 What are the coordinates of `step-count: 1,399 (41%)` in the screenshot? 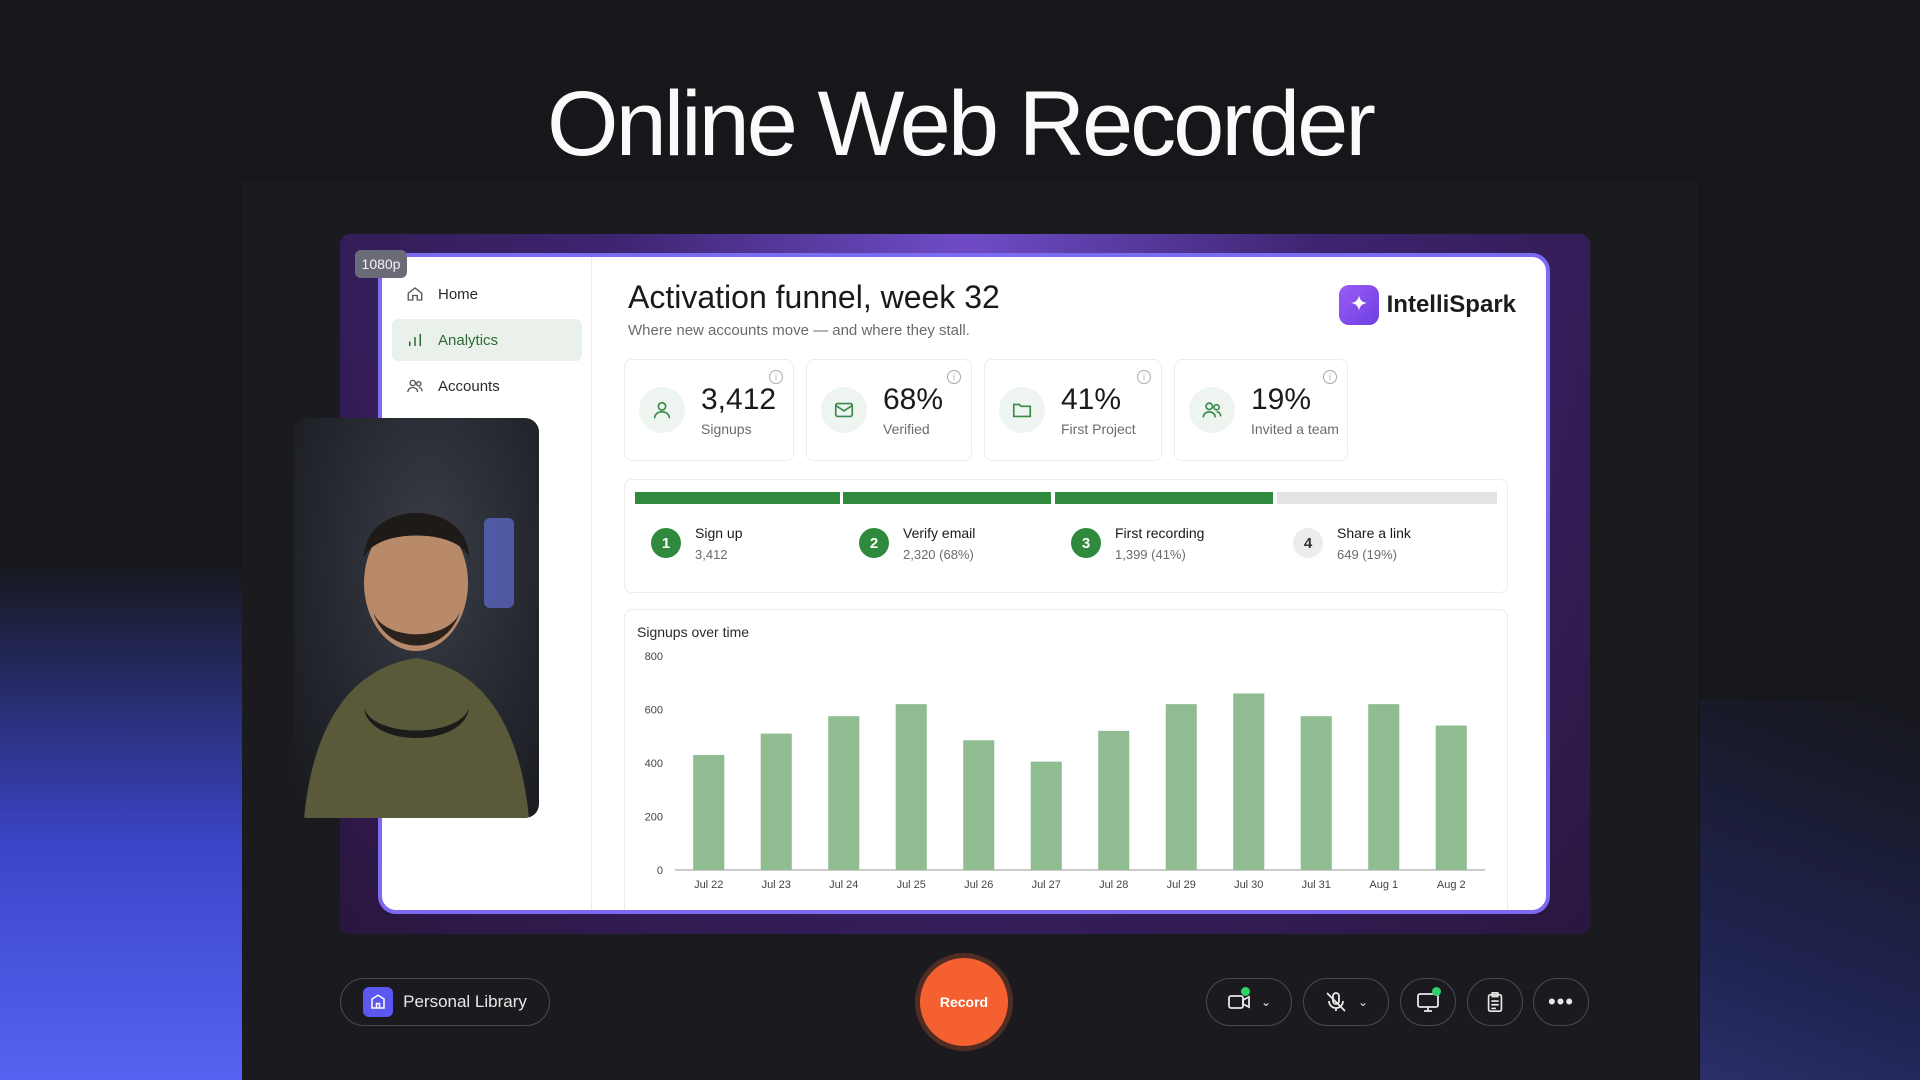 It's located at (1150, 554).